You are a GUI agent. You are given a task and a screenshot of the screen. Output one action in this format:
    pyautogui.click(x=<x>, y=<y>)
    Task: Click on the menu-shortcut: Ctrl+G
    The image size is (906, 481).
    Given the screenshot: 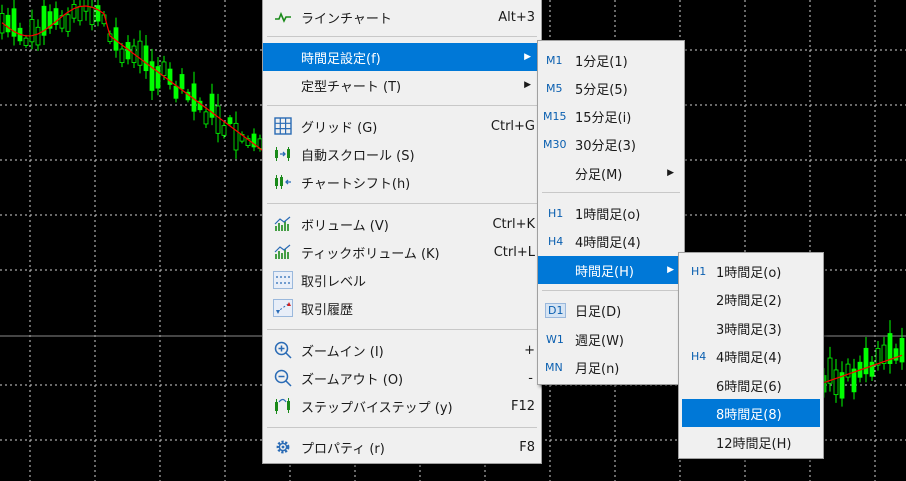 What is the action you would take?
    pyautogui.click(x=512, y=126)
    